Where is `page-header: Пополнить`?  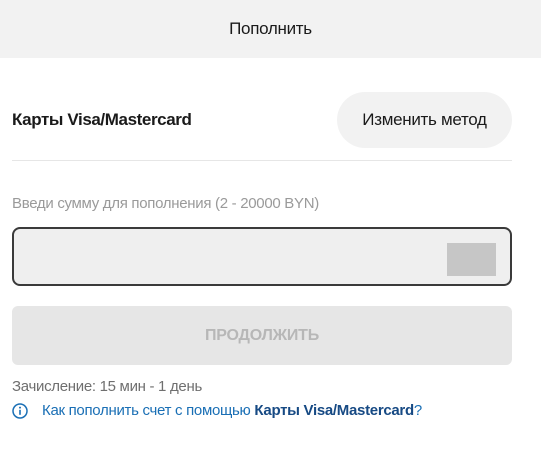
page-header: Пополнить is located at coordinates (270, 29).